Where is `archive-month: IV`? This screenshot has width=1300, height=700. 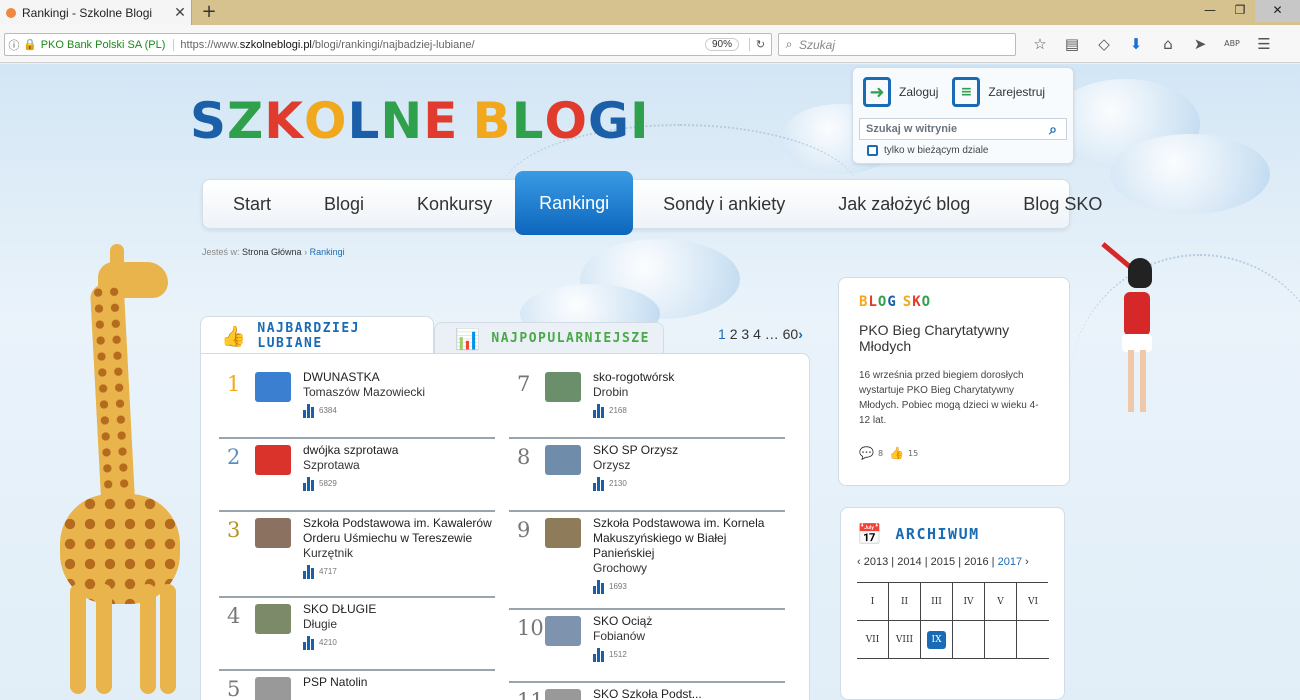 archive-month: IV is located at coordinates (969, 602).